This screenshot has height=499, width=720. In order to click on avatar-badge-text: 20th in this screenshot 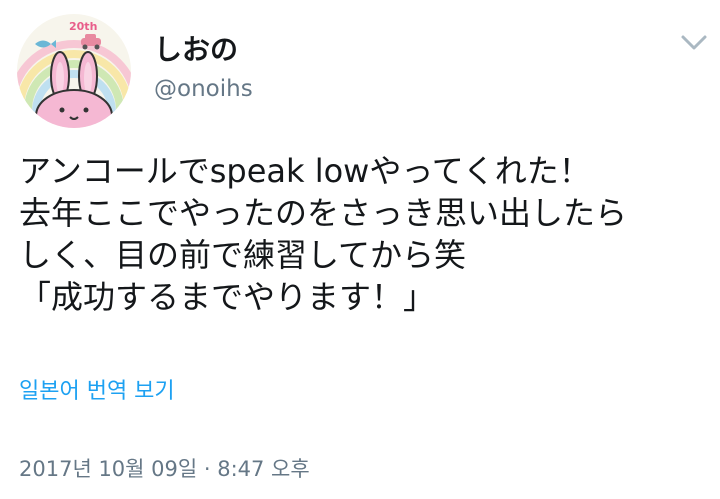, I will do `click(83, 26)`.